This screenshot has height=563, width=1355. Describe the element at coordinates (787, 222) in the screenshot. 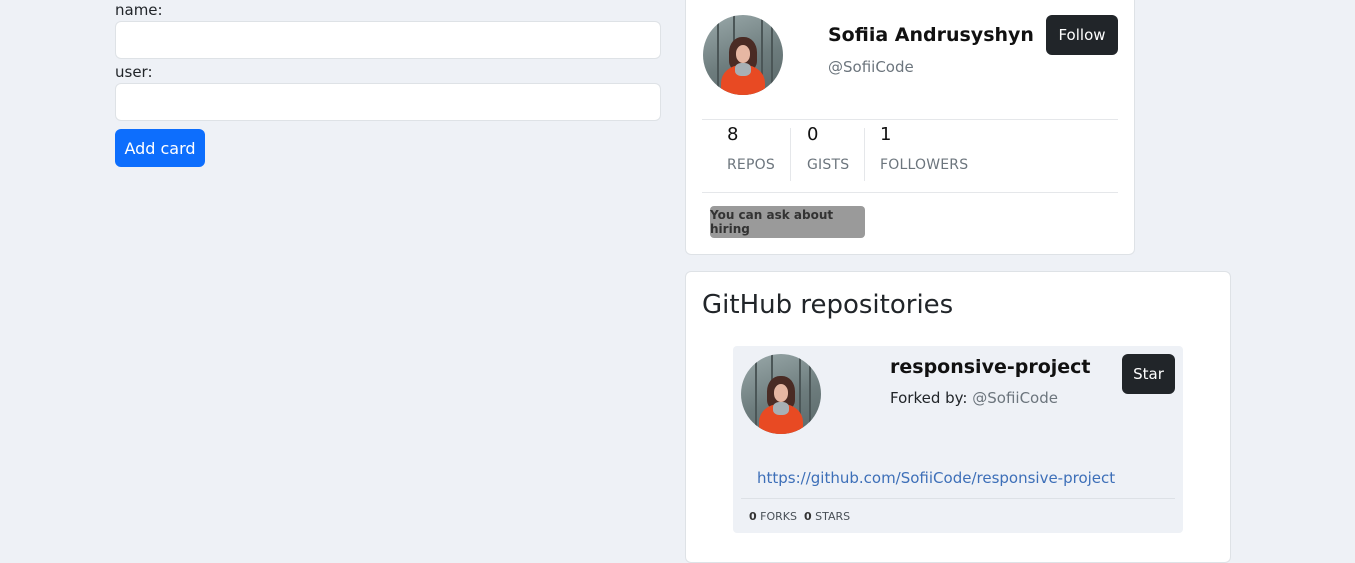

I see `hiring-badge: You can ask about hiring` at that location.